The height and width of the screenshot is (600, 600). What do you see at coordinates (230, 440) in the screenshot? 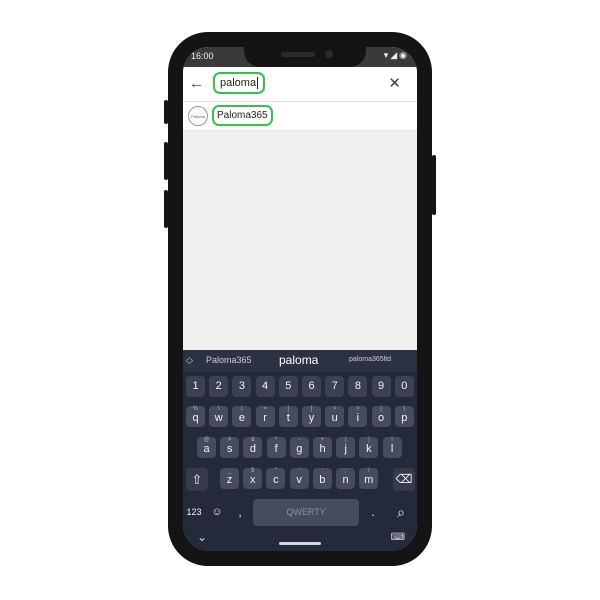
I see `key-alt-label: #` at bounding box center [230, 440].